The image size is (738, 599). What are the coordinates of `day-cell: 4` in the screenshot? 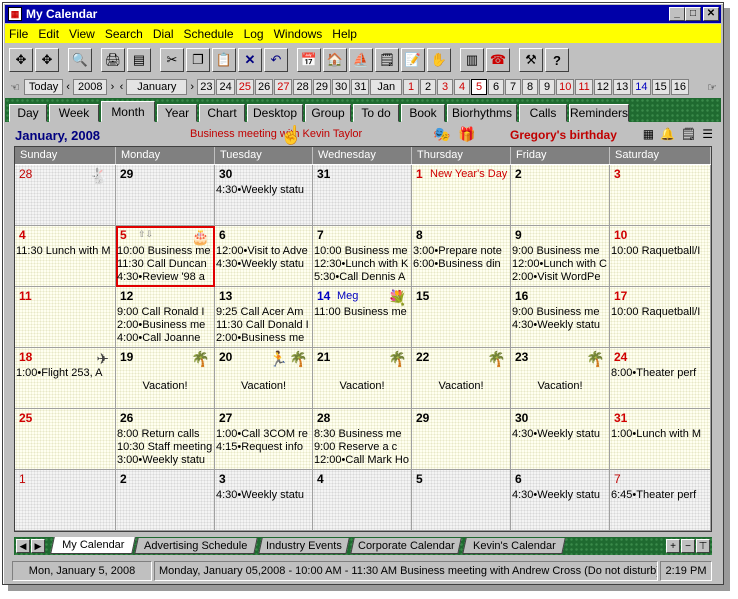 It's located at (362, 500).